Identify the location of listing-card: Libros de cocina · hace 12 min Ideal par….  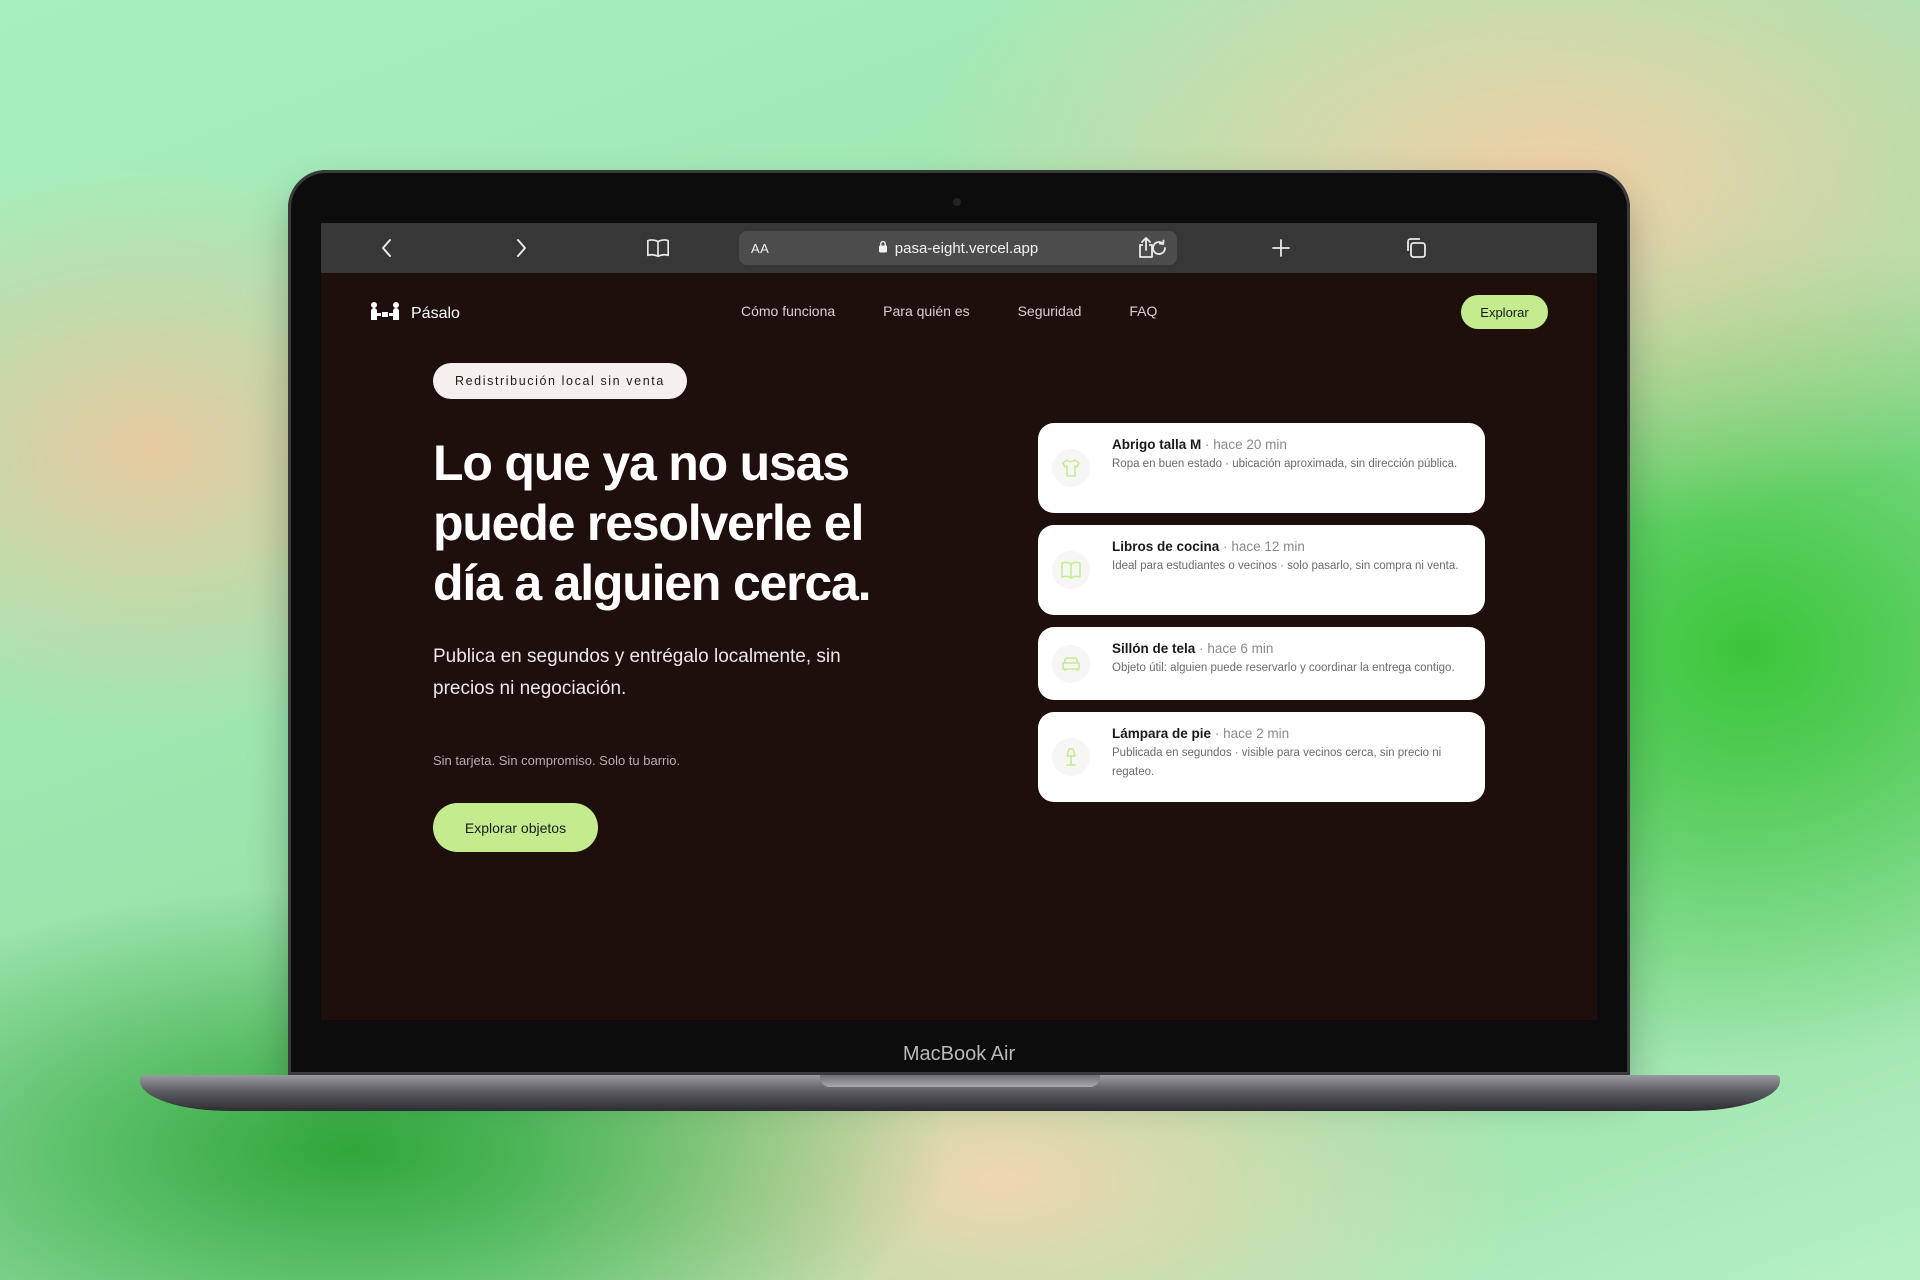
(1261, 570).